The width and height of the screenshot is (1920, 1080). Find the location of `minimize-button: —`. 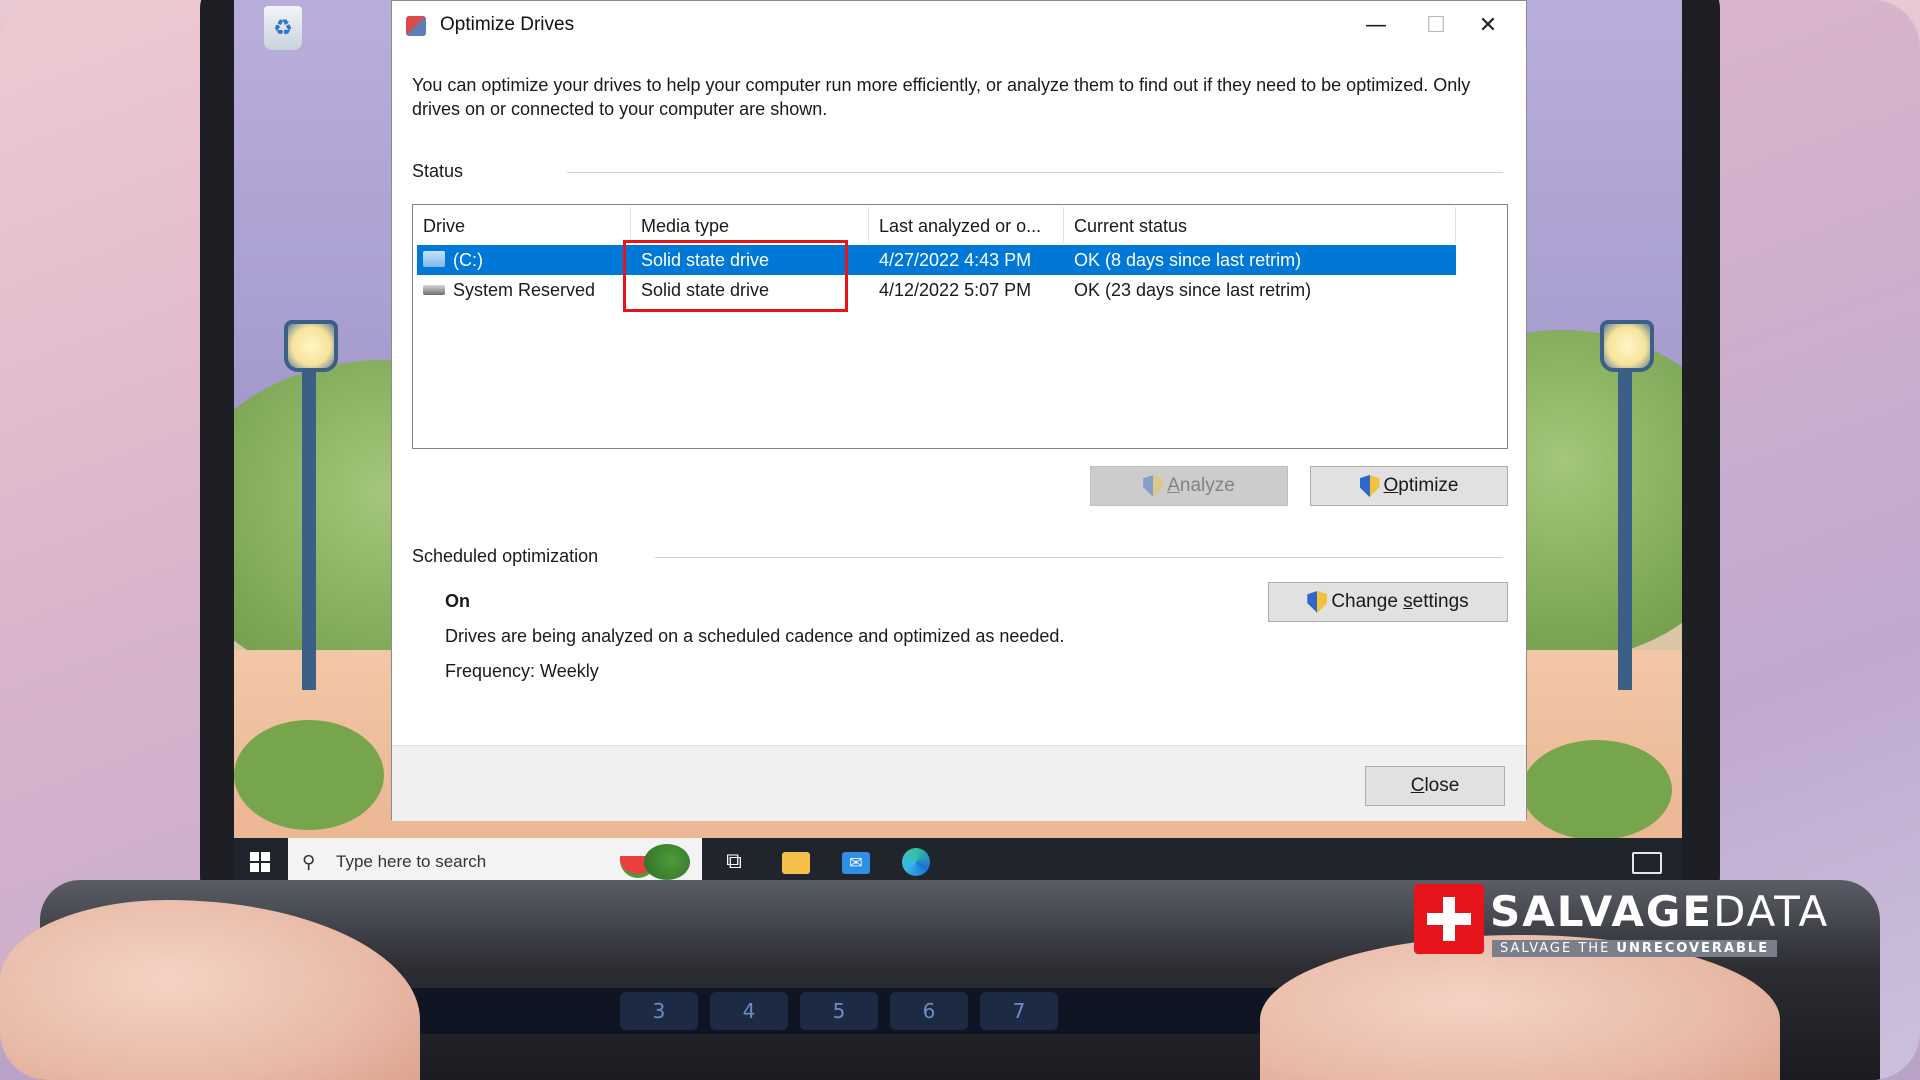

minimize-button: — is located at coordinates (1376, 26).